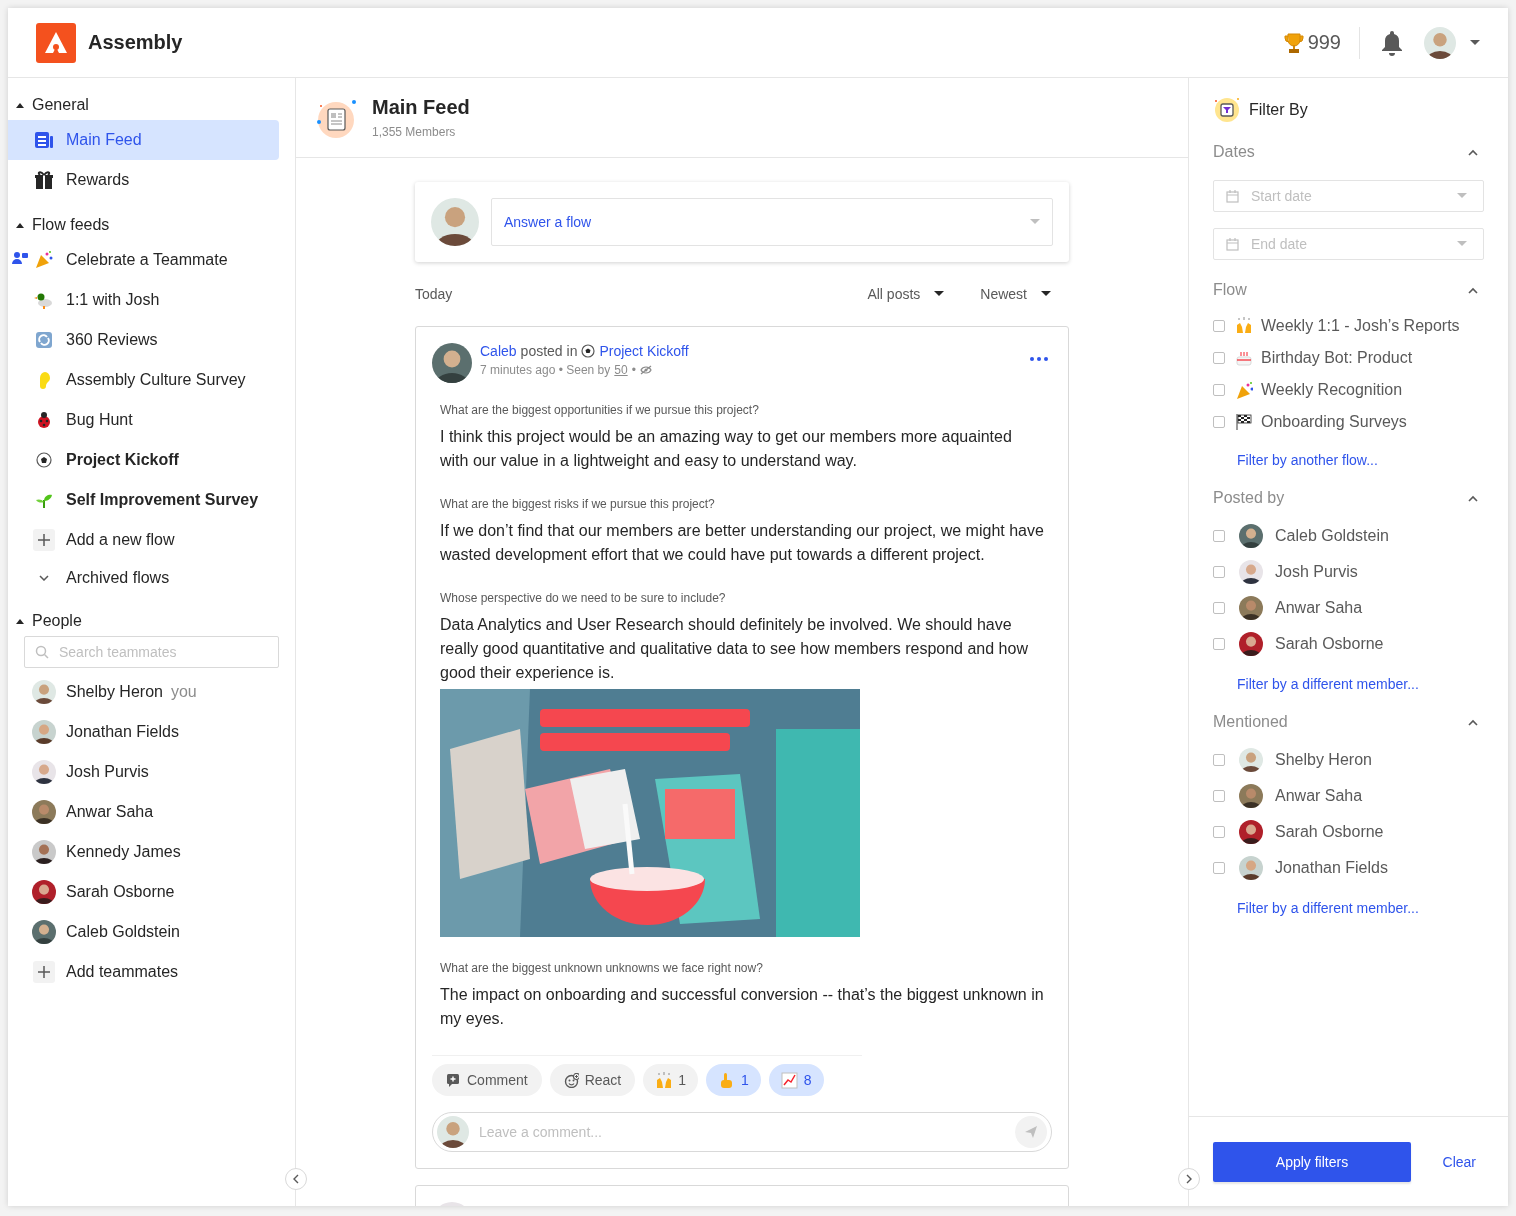 This screenshot has height=1216, width=1516. What do you see at coordinates (592, 1080) in the screenshot?
I see `react-button: React` at bounding box center [592, 1080].